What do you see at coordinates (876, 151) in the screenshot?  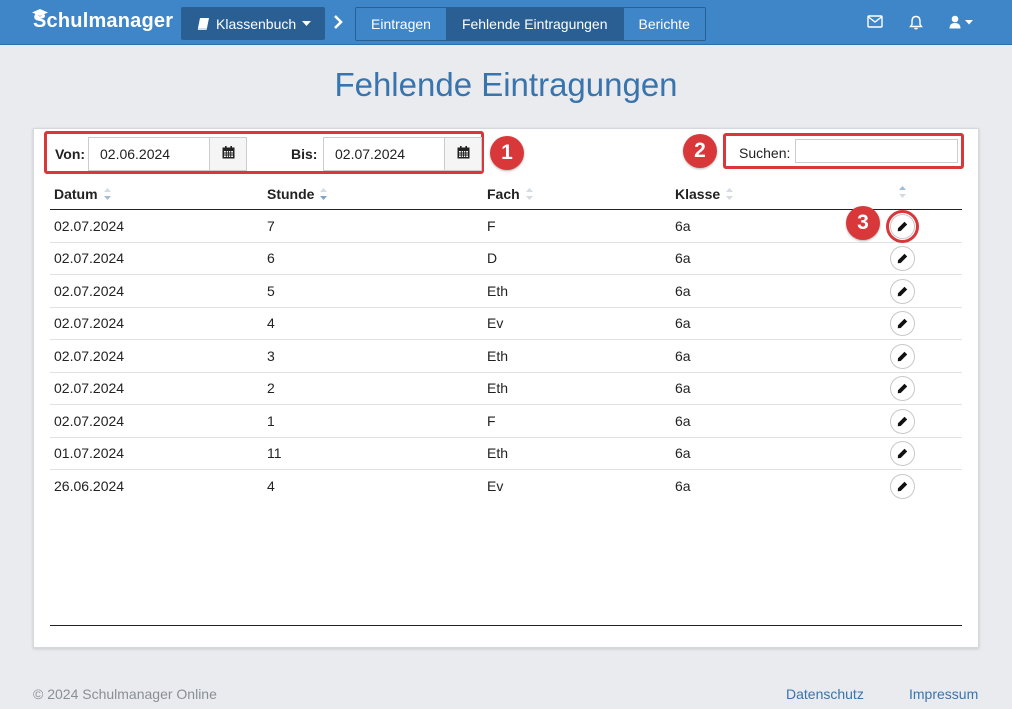 I see `search-input` at bounding box center [876, 151].